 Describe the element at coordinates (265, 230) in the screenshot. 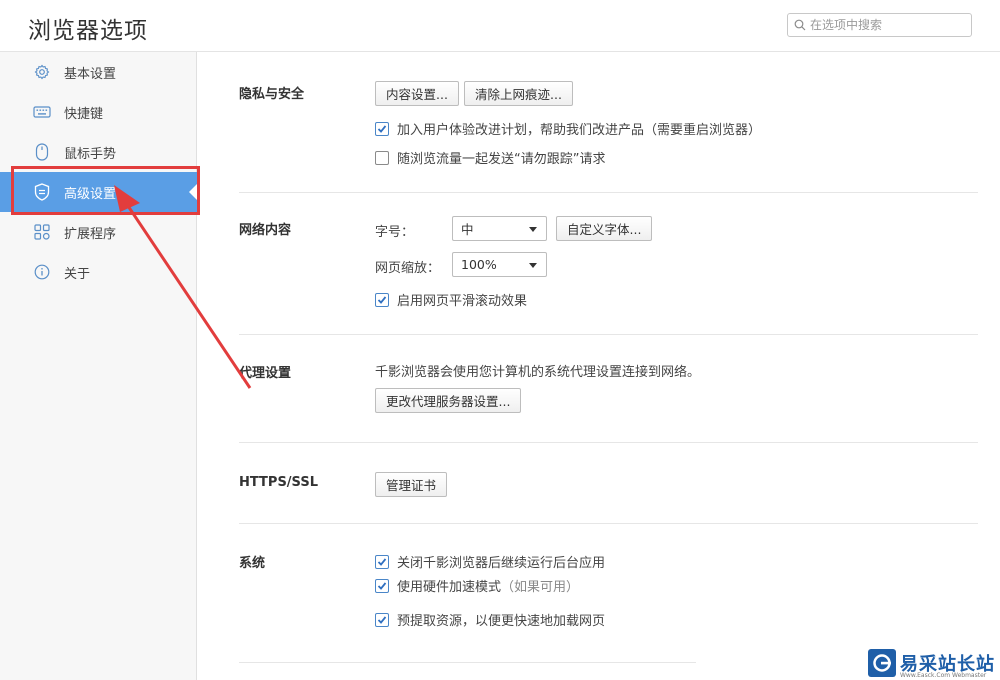

I see `web-content-section-title: 网络内容` at that location.